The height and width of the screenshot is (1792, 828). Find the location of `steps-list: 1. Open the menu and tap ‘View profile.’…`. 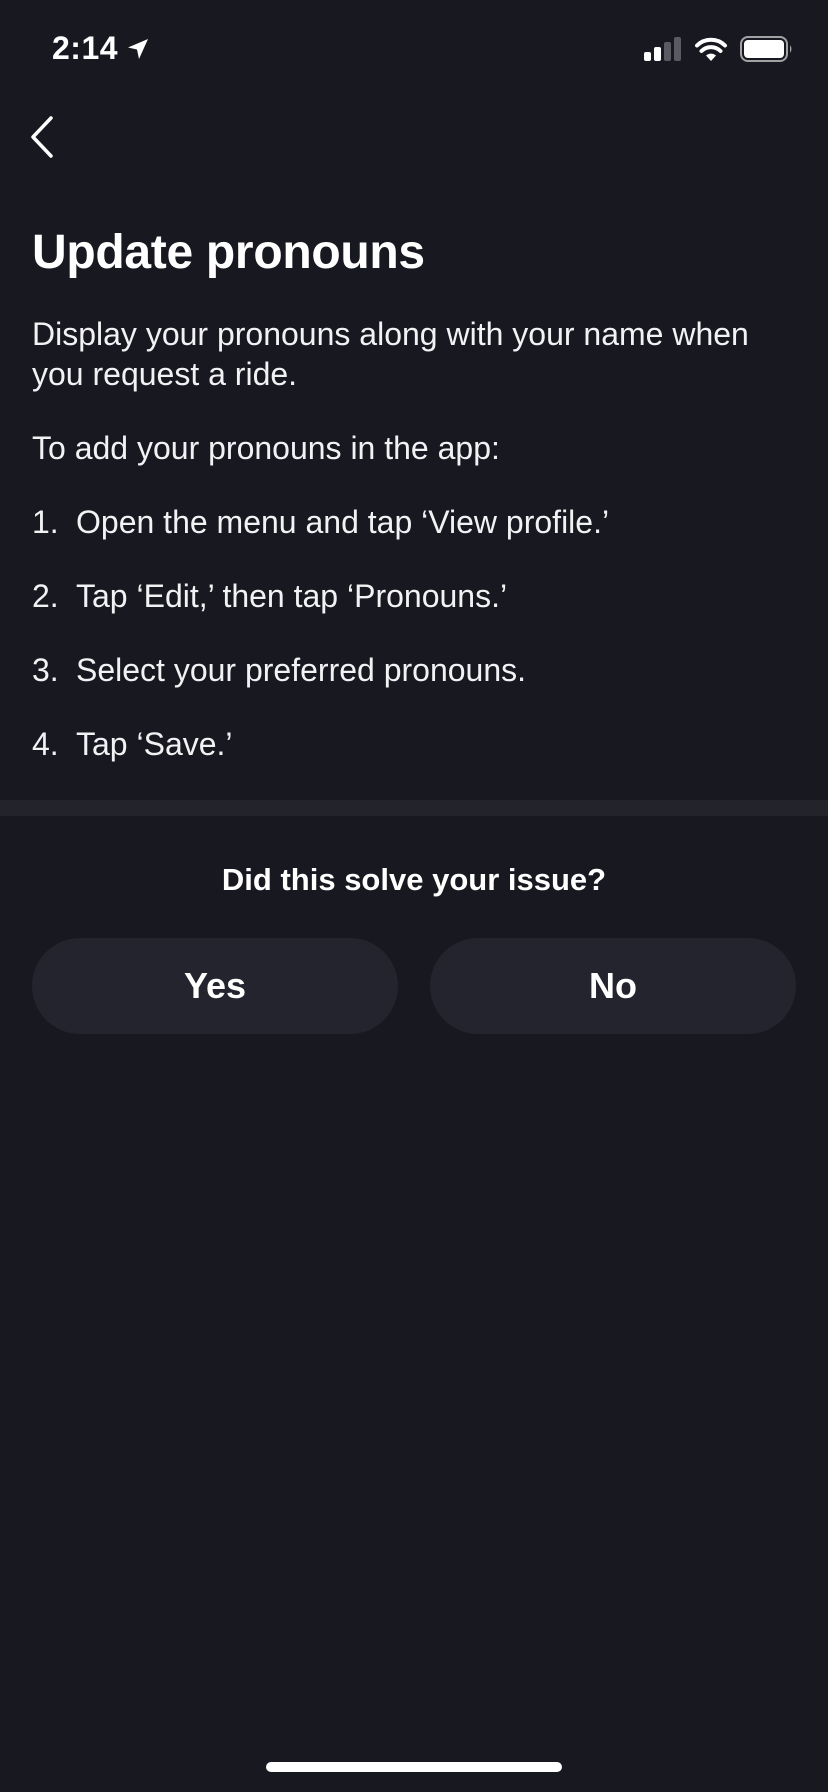

steps-list: 1. Open the menu and tap ‘View profile.’… is located at coordinates (414, 633).